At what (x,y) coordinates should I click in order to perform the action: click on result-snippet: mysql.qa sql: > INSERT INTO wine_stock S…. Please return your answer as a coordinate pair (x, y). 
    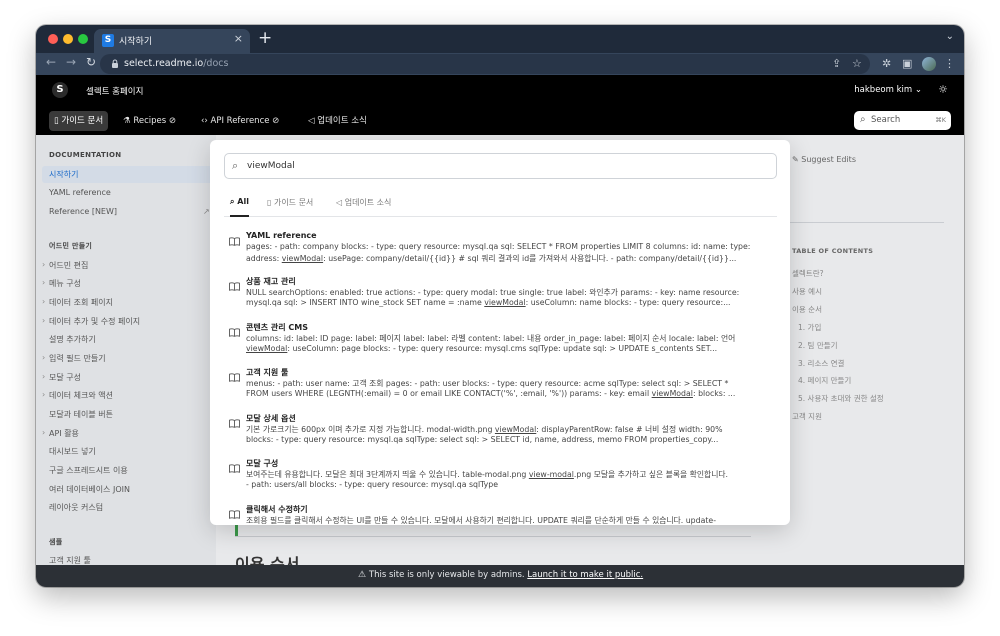
    Looking at the image, I should click on (508, 302).